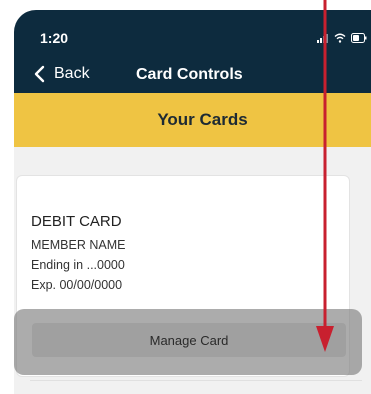 This screenshot has height=394, width=371. I want to click on manage-card-button: Manage Card, so click(189, 340).